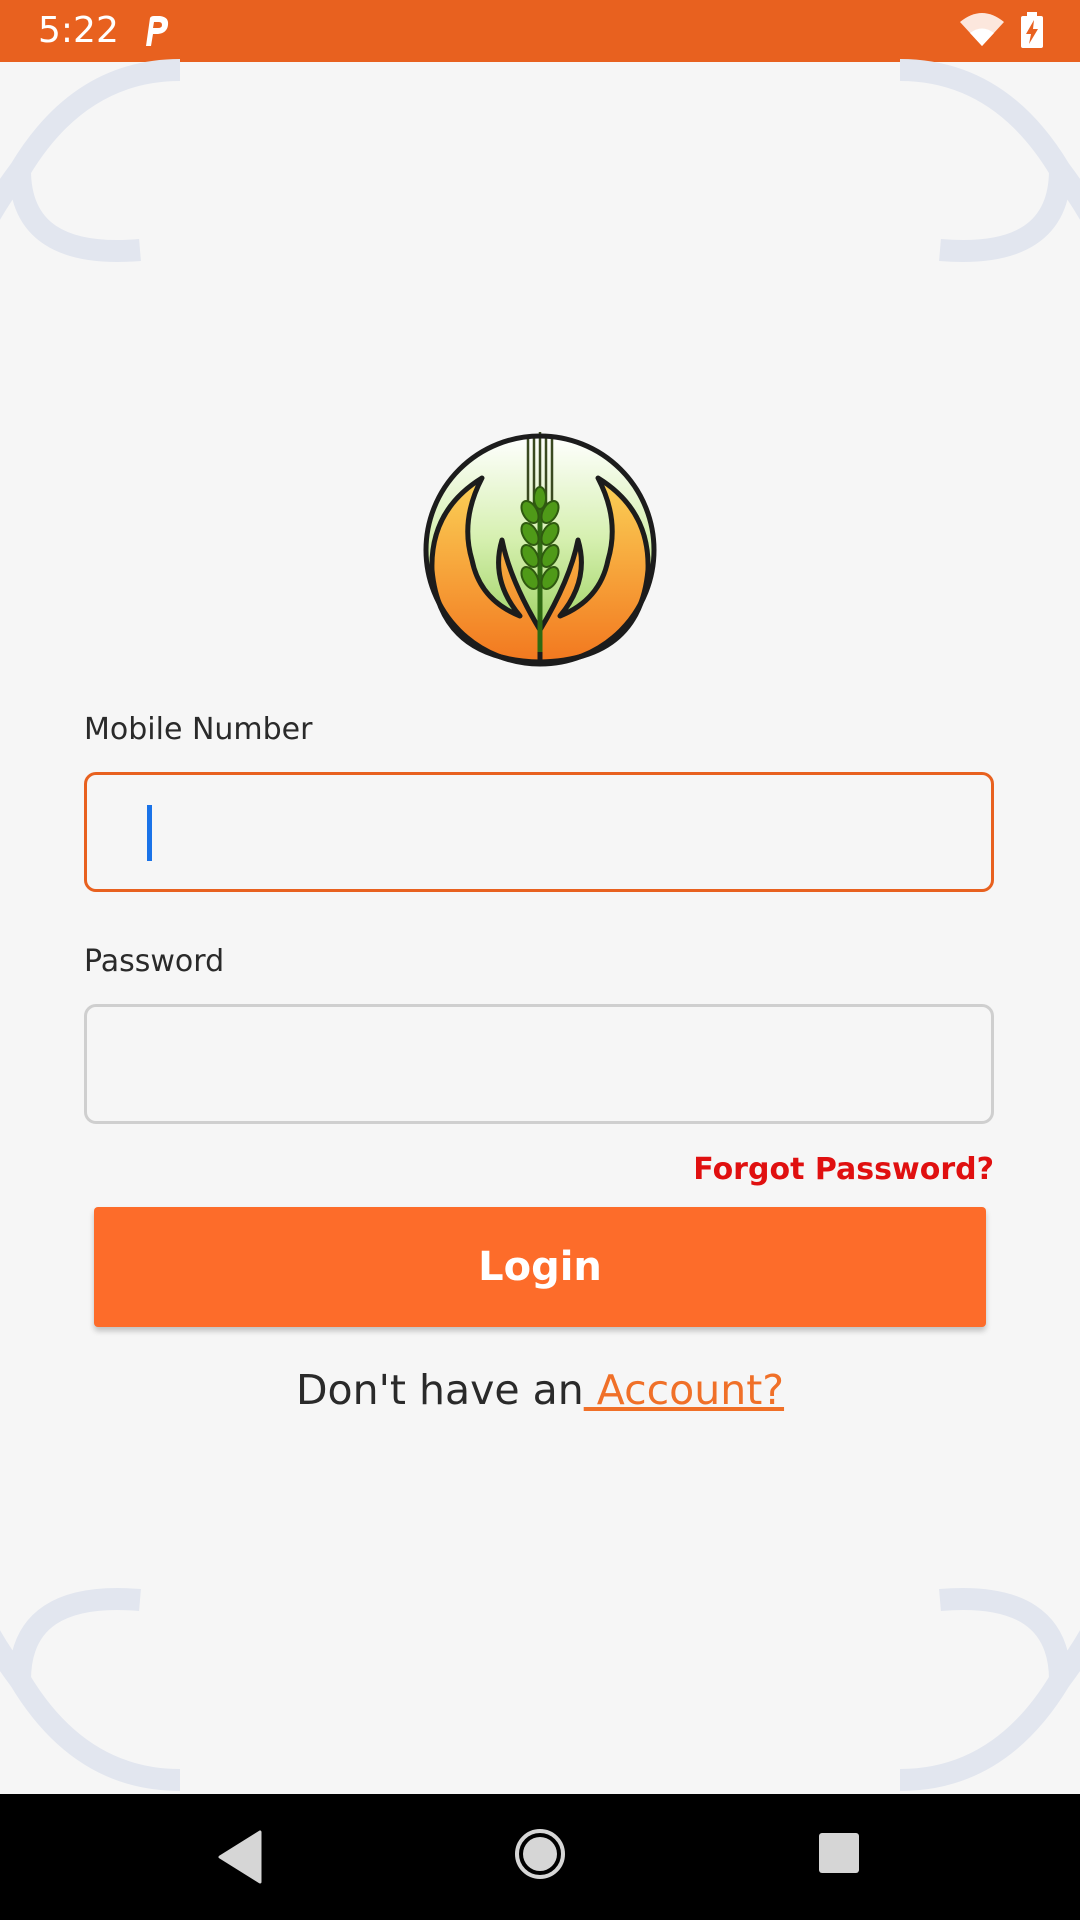 The height and width of the screenshot is (1920, 1080). I want to click on mobile-number-label: Mobile Number, so click(198, 729).